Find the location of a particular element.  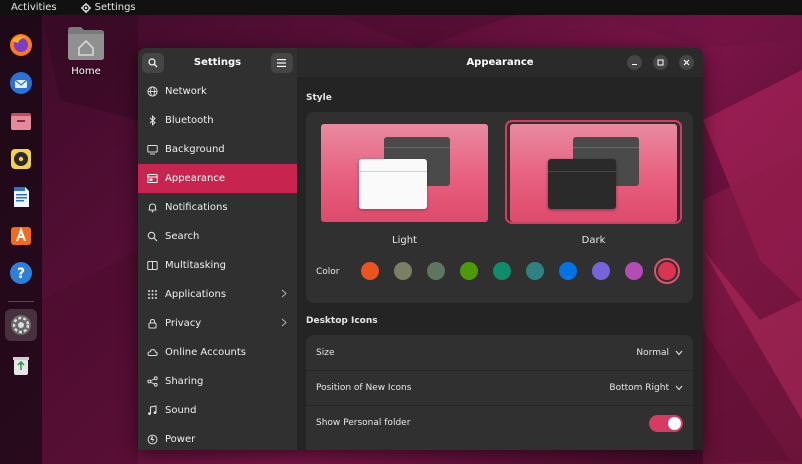

sidebar-item-privacy: Privacy is located at coordinates (217, 323).